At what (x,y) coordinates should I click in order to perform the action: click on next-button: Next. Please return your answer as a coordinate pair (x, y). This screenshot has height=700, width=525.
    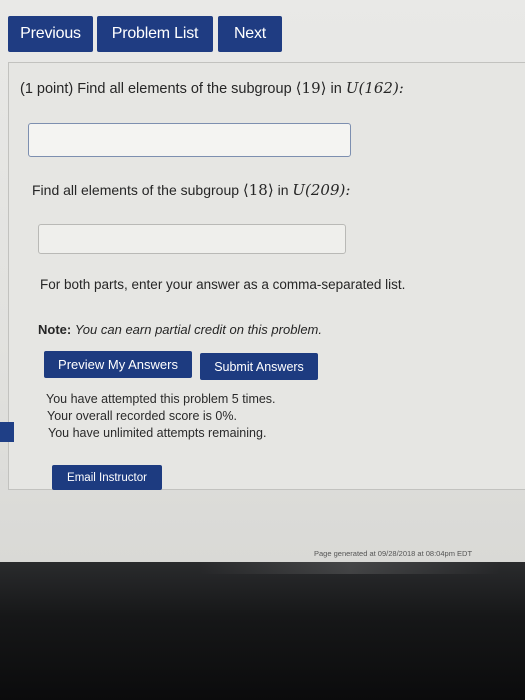
    Looking at the image, I should click on (250, 34).